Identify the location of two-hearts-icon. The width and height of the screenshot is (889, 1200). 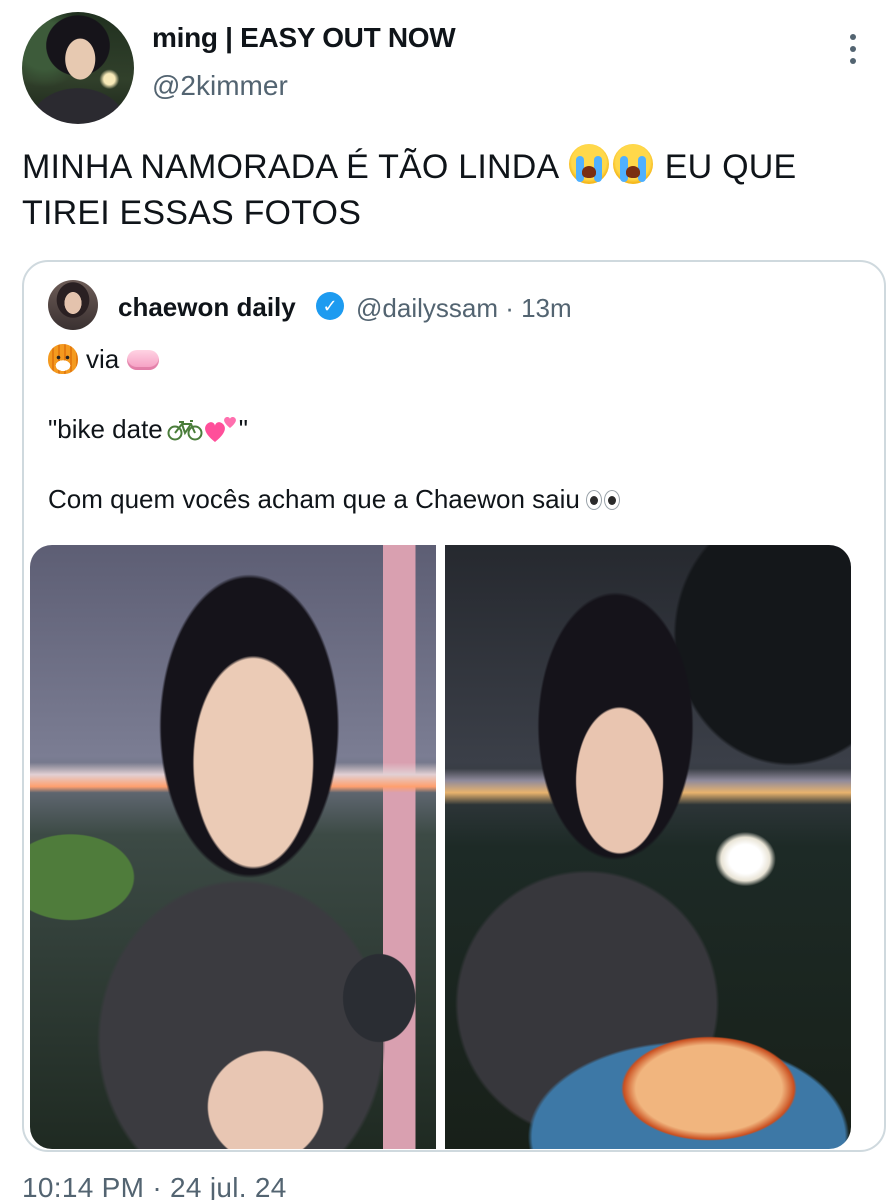
(220, 429).